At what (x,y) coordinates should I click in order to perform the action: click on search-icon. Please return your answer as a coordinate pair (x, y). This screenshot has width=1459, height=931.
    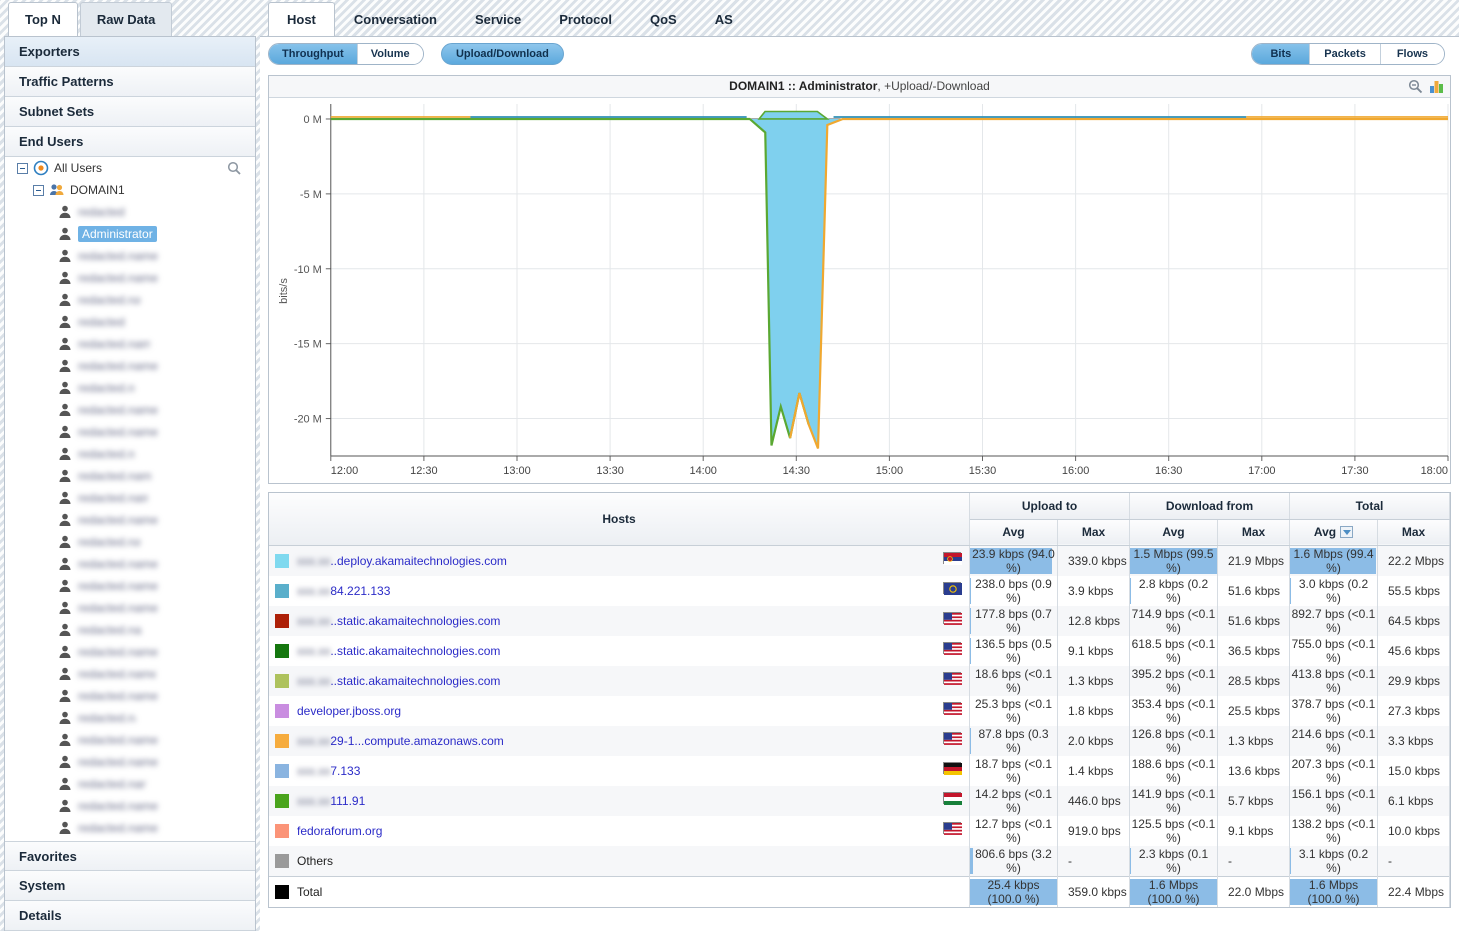
    Looking at the image, I should click on (234, 168).